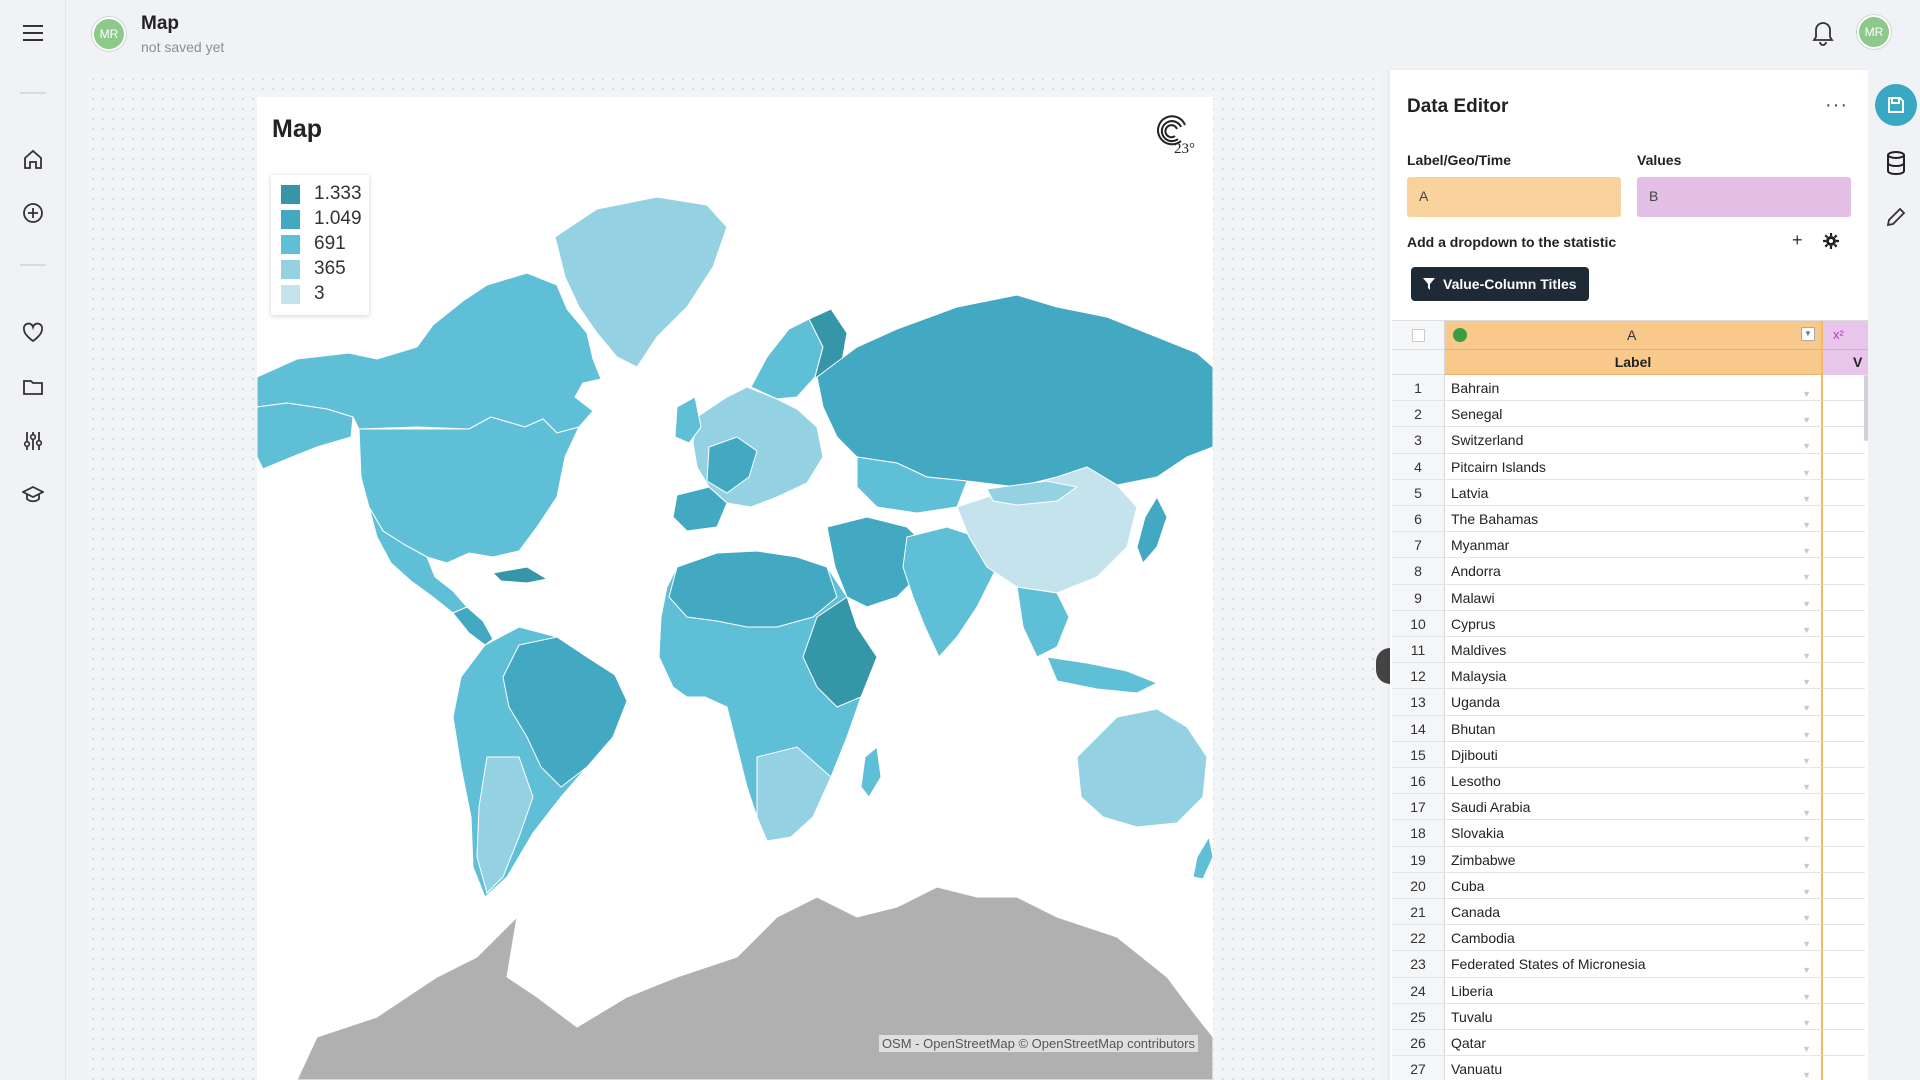  Describe the element at coordinates (1808, 334) in the screenshot. I see `column-filter-icon: ▼` at that location.